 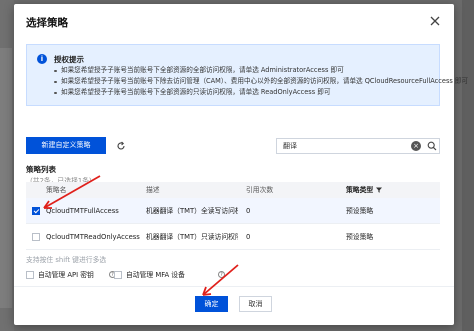 I want to click on background-panel, so click(x=6, y=178).